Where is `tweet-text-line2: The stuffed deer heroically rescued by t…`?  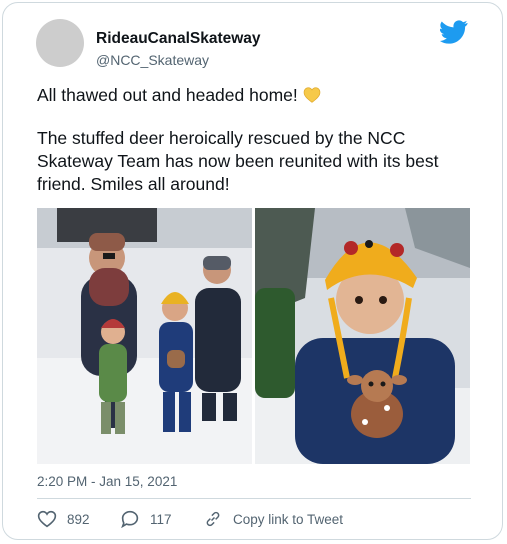
tweet-text-line2: The stuffed deer heroically rescued by t… is located at coordinates (238, 161).